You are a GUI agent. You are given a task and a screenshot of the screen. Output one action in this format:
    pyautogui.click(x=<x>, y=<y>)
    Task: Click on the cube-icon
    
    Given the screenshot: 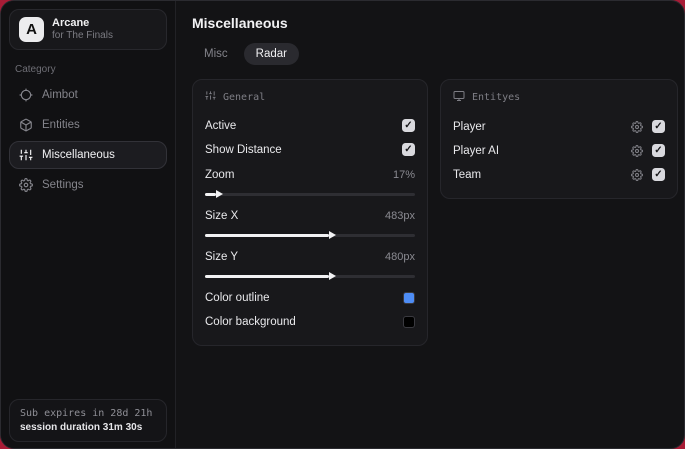 What is the action you would take?
    pyautogui.click(x=26, y=125)
    